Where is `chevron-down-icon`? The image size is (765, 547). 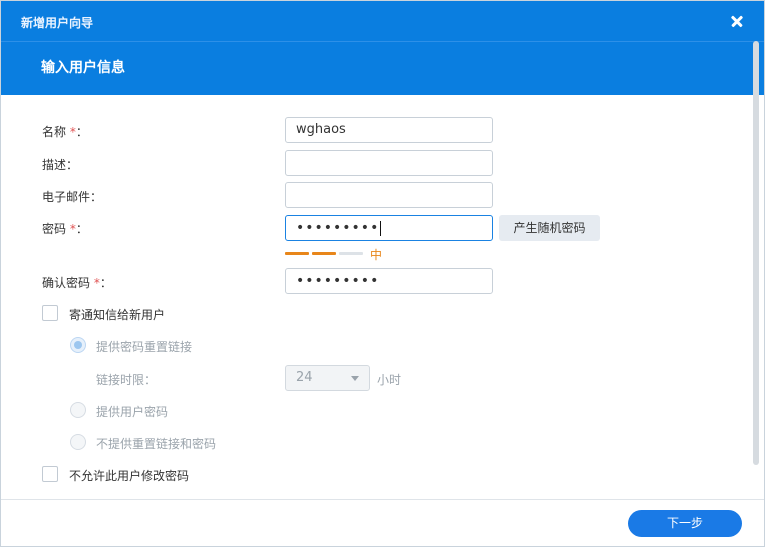
chevron-down-icon is located at coordinates (355, 378).